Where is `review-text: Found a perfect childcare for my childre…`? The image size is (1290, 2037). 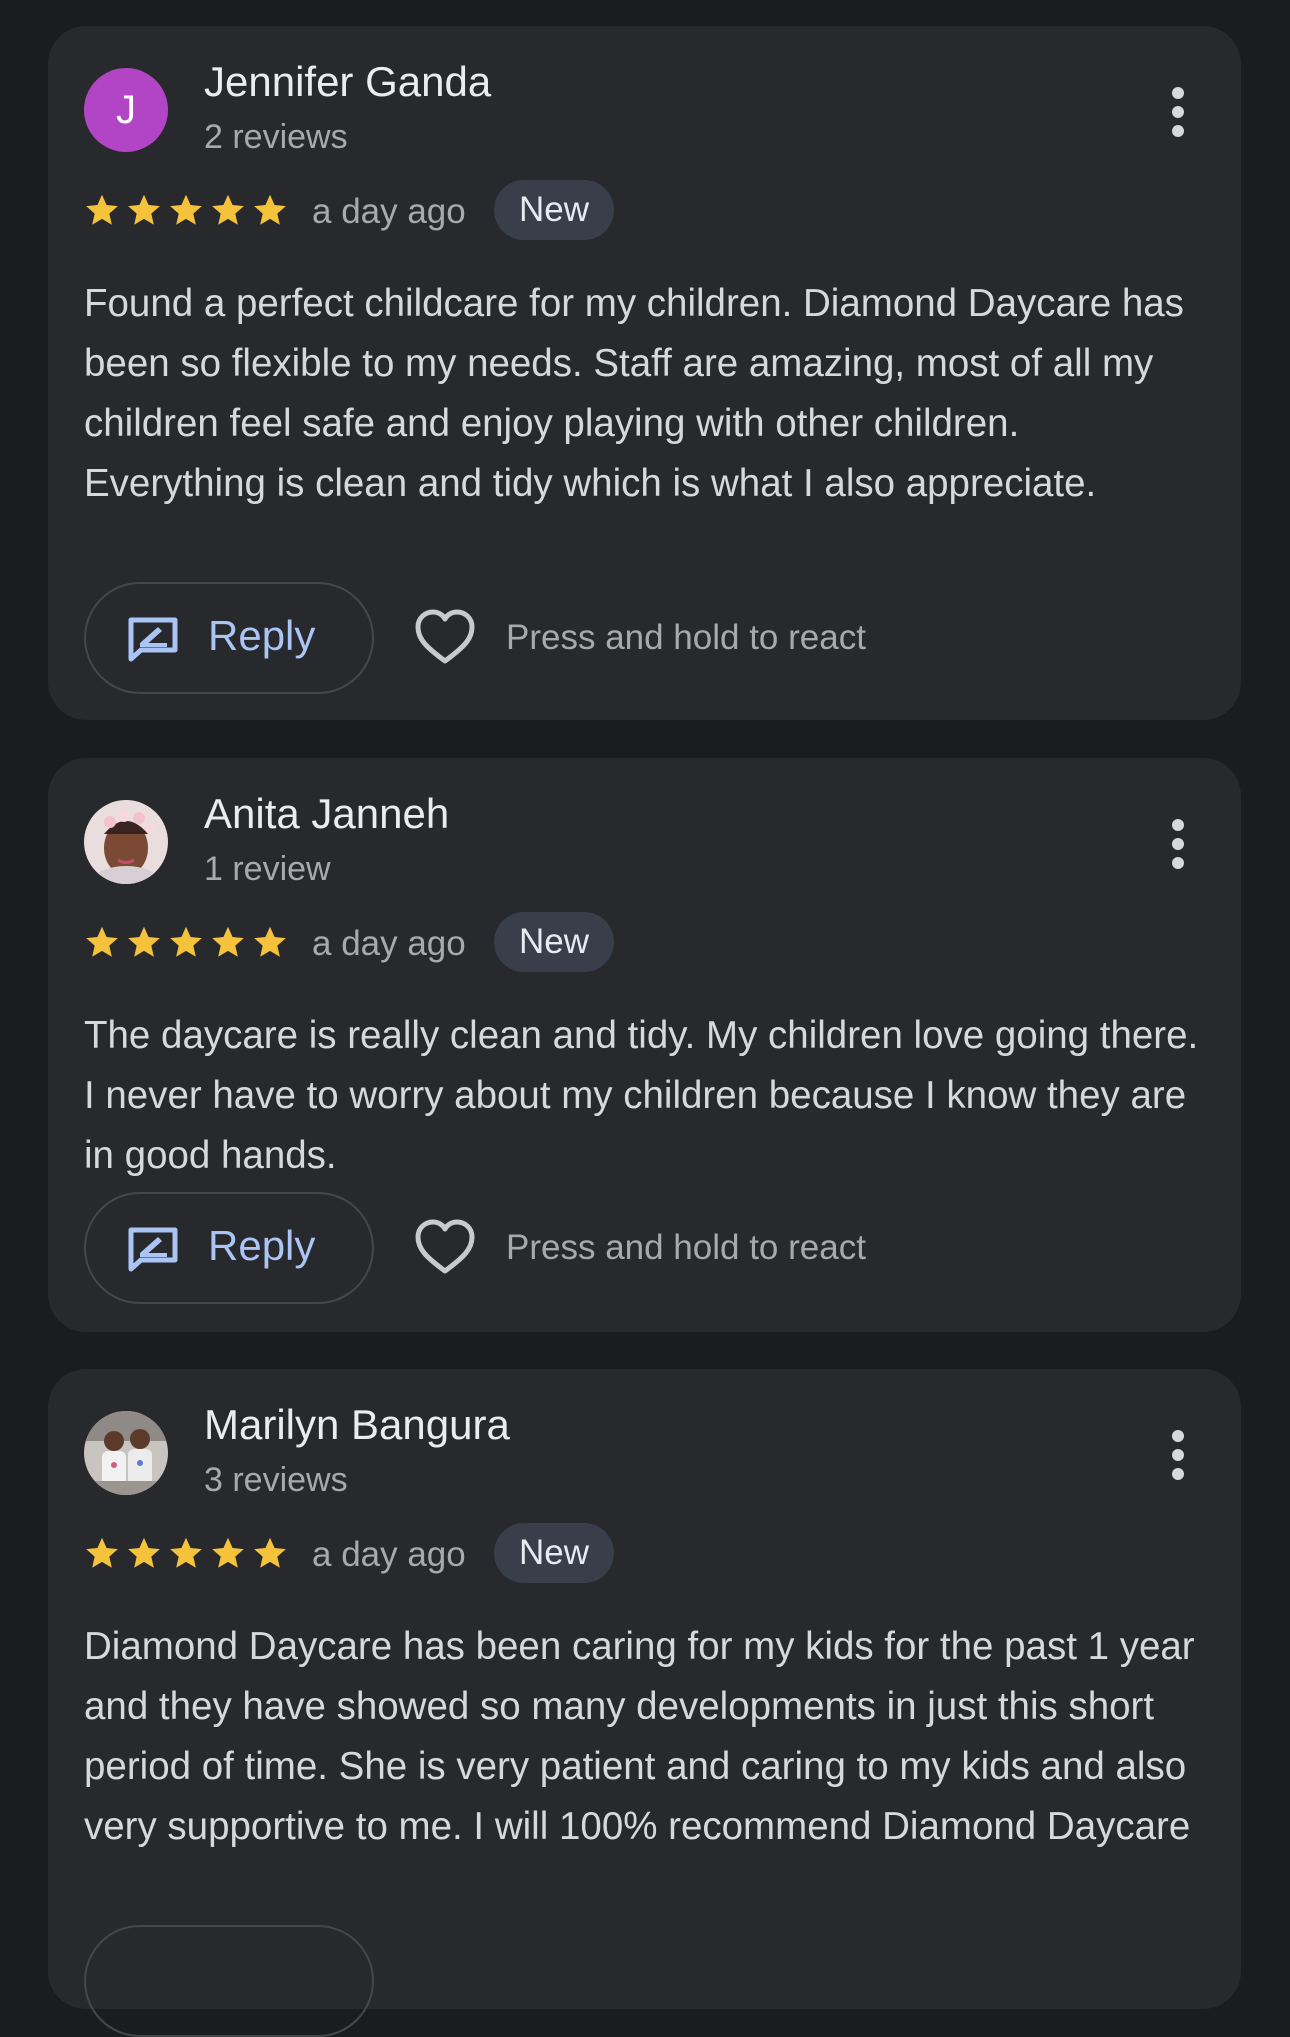 review-text: Found a perfect childcare for my childre… is located at coordinates (634, 393).